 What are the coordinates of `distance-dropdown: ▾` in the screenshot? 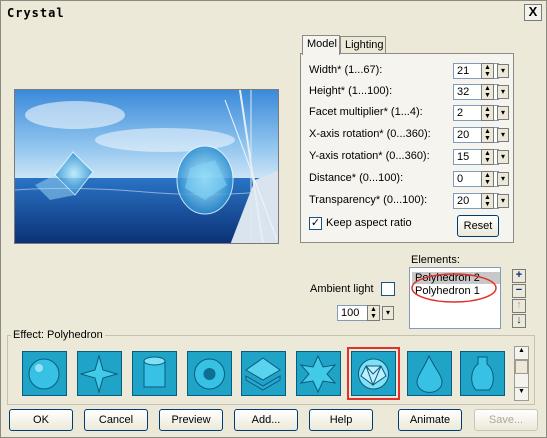 It's located at (503, 179).